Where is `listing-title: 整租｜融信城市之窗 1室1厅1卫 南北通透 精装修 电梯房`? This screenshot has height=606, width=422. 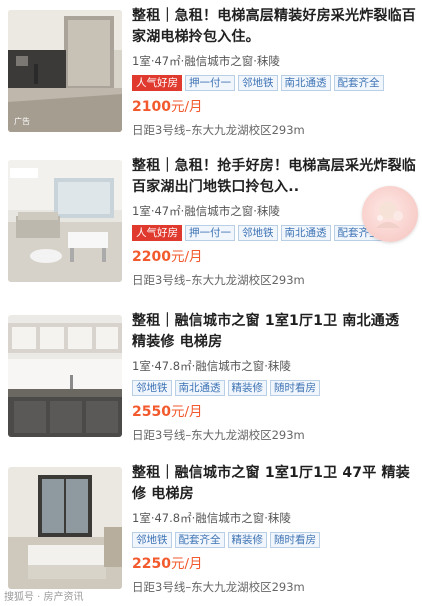 listing-title: 整租｜融信城市之窗 1室1厅1卫 南北通透 精装修 电梯房 is located at coordinates (274, 332).